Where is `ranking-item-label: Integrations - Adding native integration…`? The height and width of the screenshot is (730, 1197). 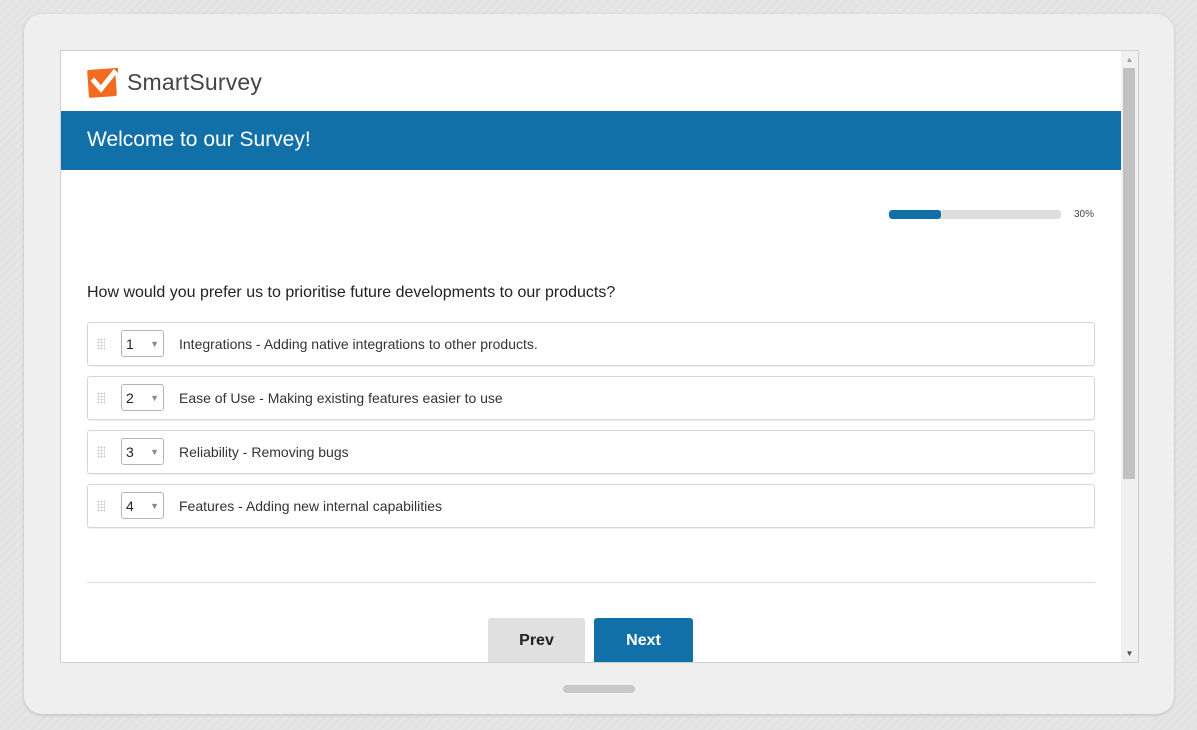
ranking-item-label: Integrations - Adding native integration… is located at coordinates (358, 344).